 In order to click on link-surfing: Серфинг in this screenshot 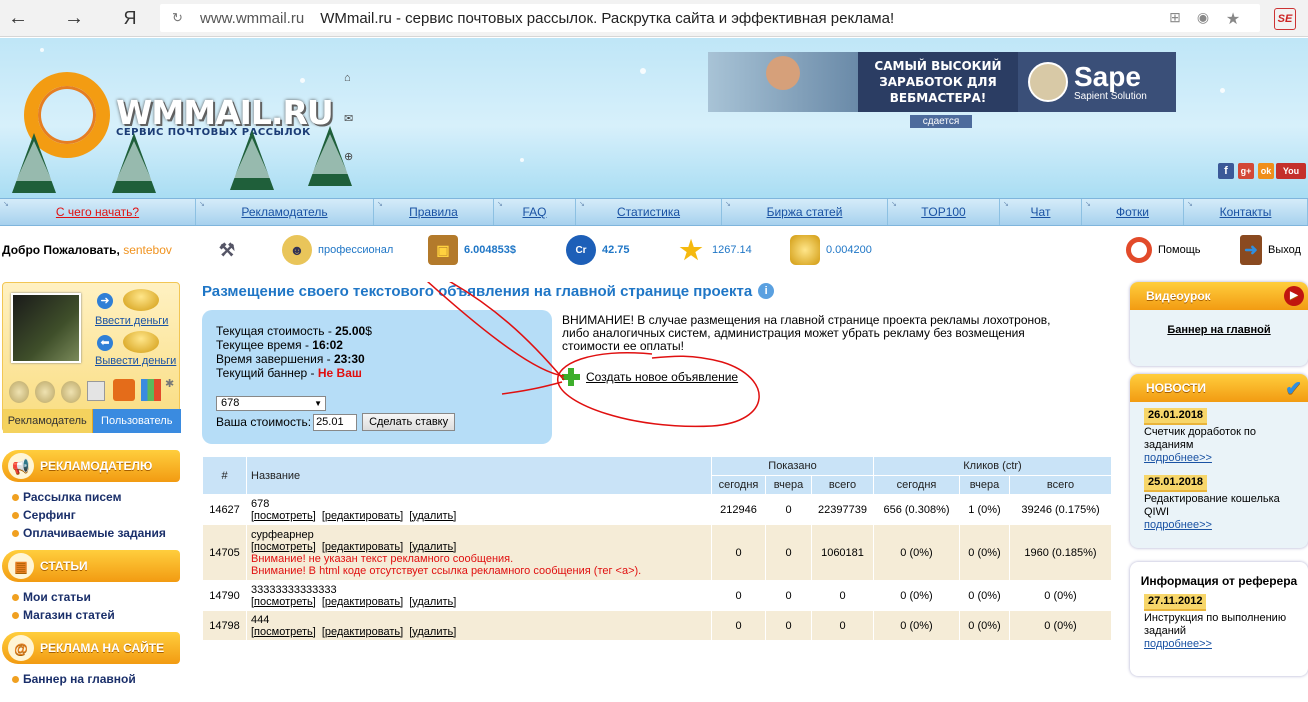, I will do `click(96, 515)`.